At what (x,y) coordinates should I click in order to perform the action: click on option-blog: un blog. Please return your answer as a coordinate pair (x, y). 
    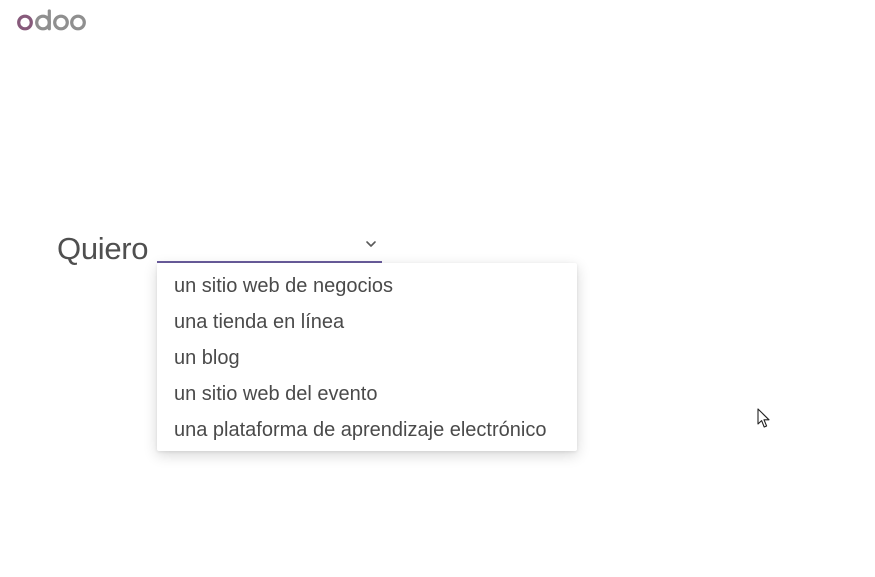
    Looking at the image, I should click on (367, 358).